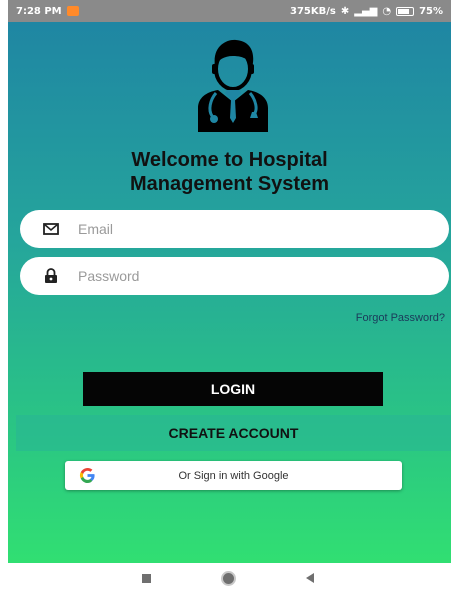 The width and height of the screenshot is (455, 593). What do you see at coordinates (233, 433) in the screenshot?
I see `create-account-button: CREATE ACCOUNT` at bounding box center [233, 433].